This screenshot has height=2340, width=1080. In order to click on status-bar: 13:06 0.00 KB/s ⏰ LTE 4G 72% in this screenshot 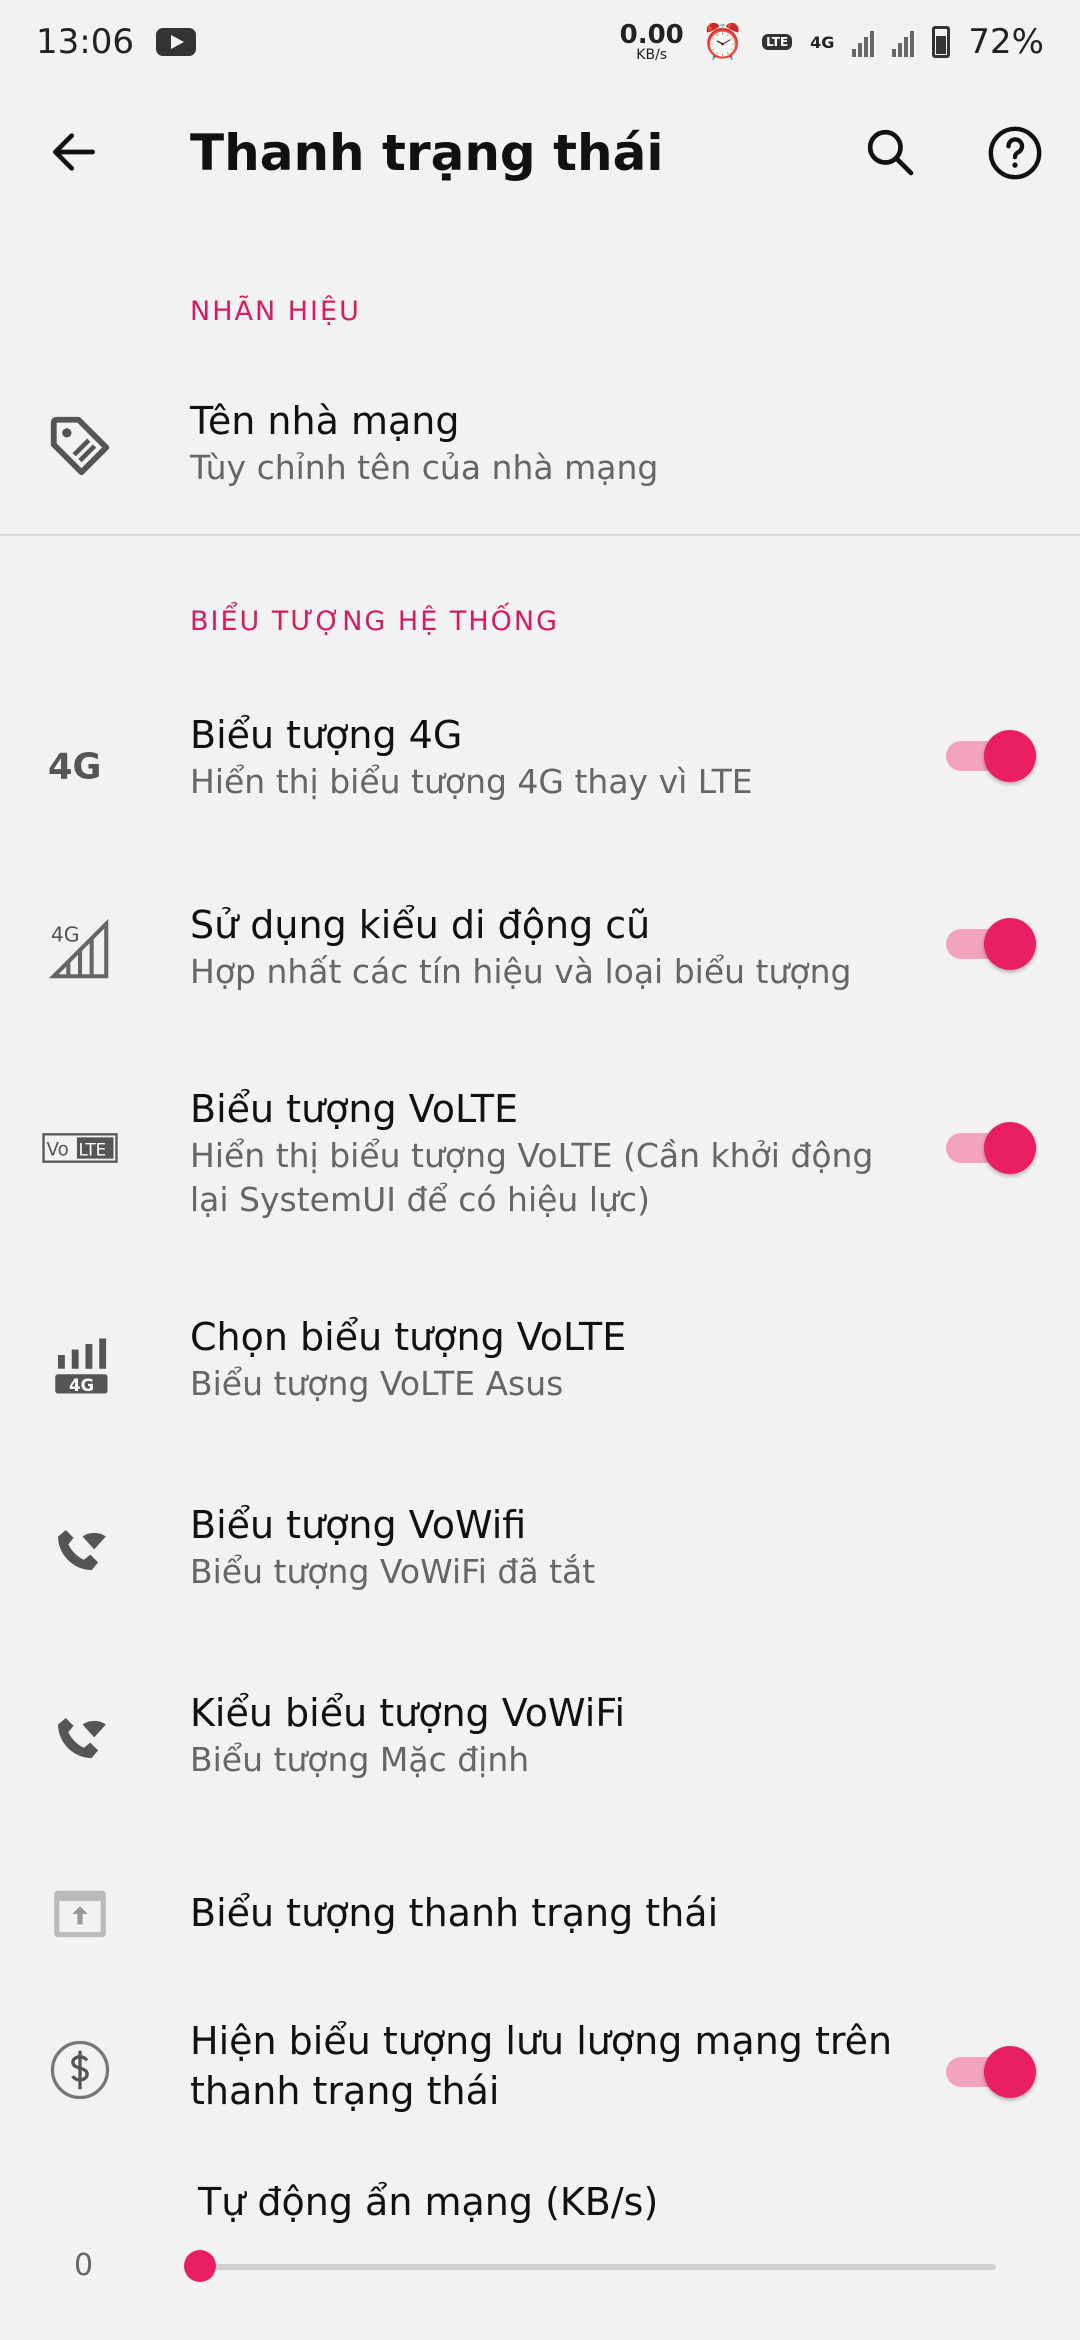, I will do `click(540, 42)`.